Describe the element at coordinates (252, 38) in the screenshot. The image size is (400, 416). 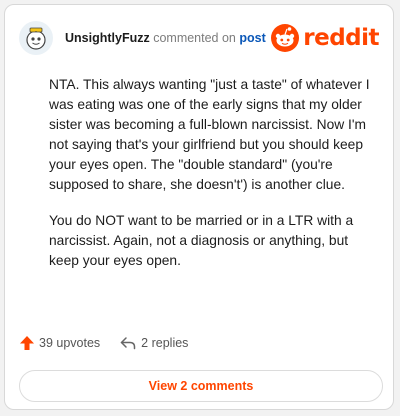
I see `post-link: post` at that location.